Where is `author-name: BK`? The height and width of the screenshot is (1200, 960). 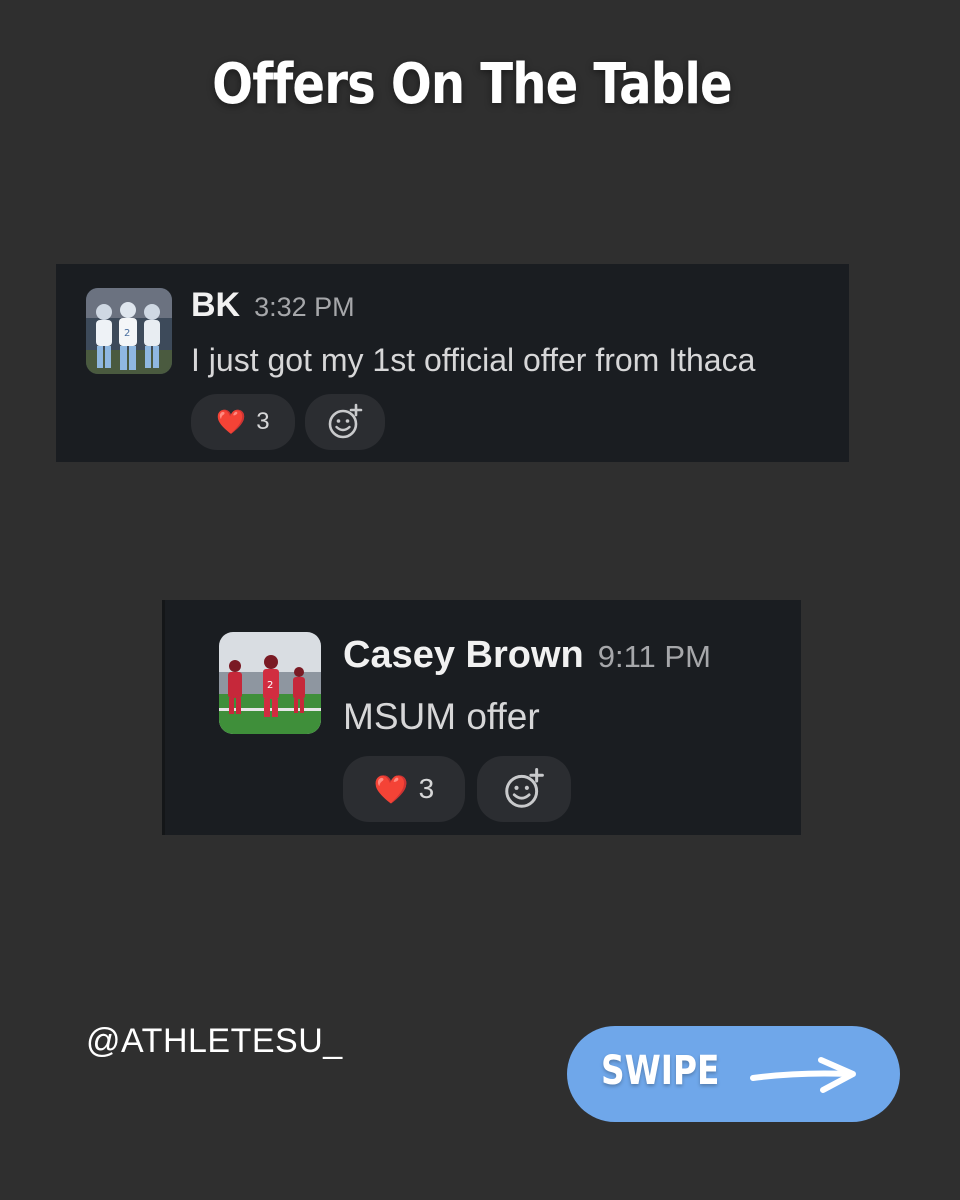
author-name: BK is located at coordinates (215, 305).